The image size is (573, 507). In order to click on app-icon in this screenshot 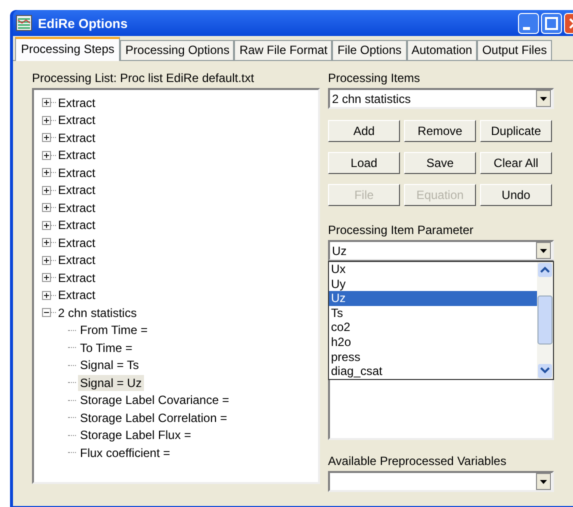, I will do `click(24, 23)`.